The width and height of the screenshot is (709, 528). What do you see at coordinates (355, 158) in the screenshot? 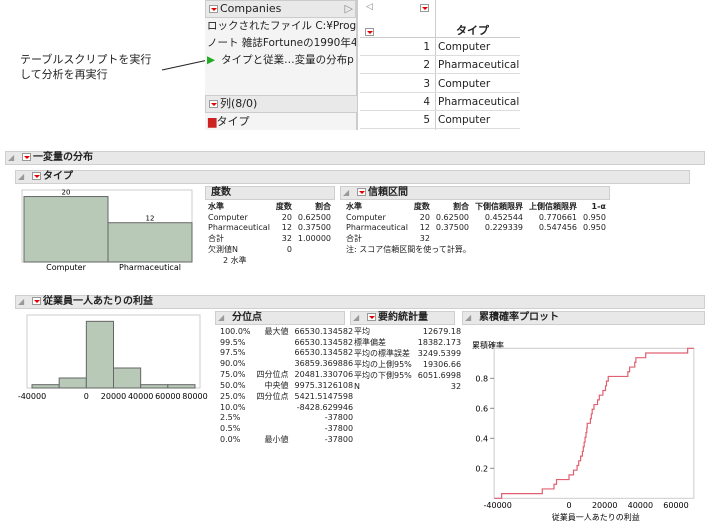
I see `report-header: ◢ 一変量の分布` at bounding box center [355, 158].